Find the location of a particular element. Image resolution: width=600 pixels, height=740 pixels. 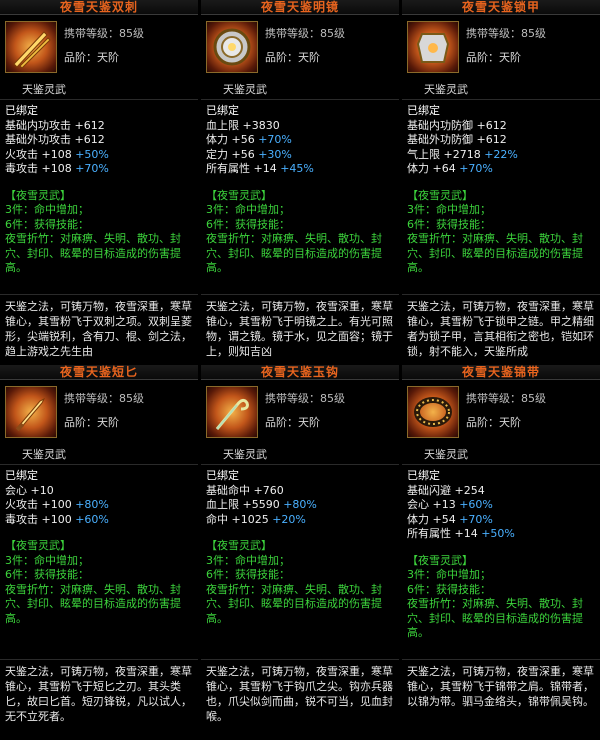

item-title: 夜雪天鉴锁甲 is located at coordinates (501, 7).